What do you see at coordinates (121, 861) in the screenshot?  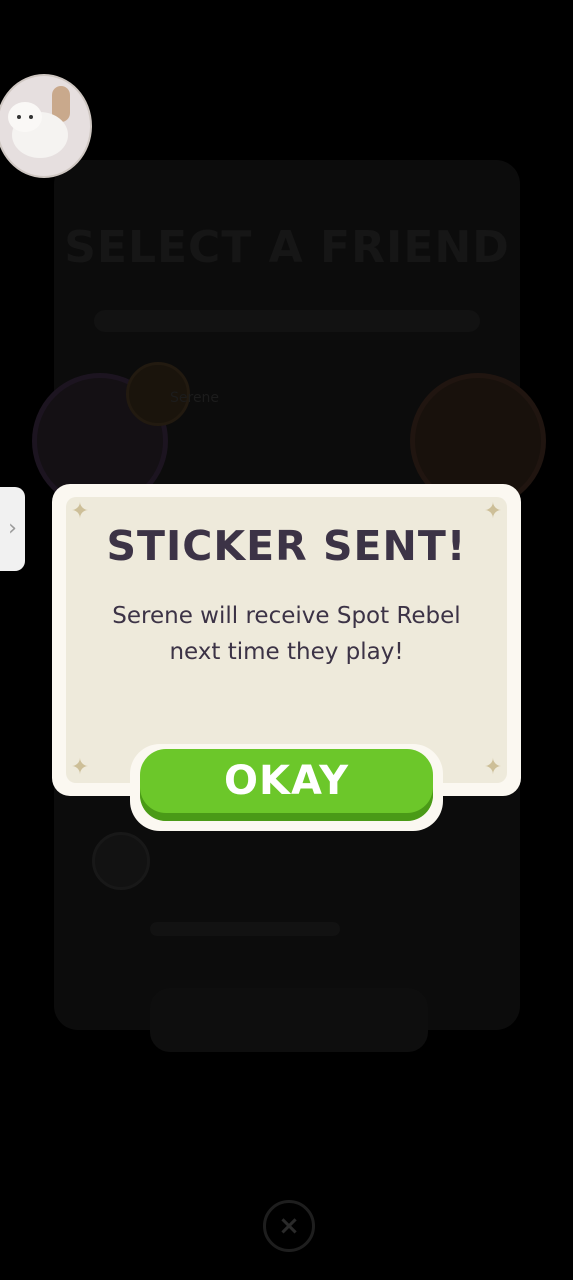 I see `background-icon` at bounding box center [121, 861].